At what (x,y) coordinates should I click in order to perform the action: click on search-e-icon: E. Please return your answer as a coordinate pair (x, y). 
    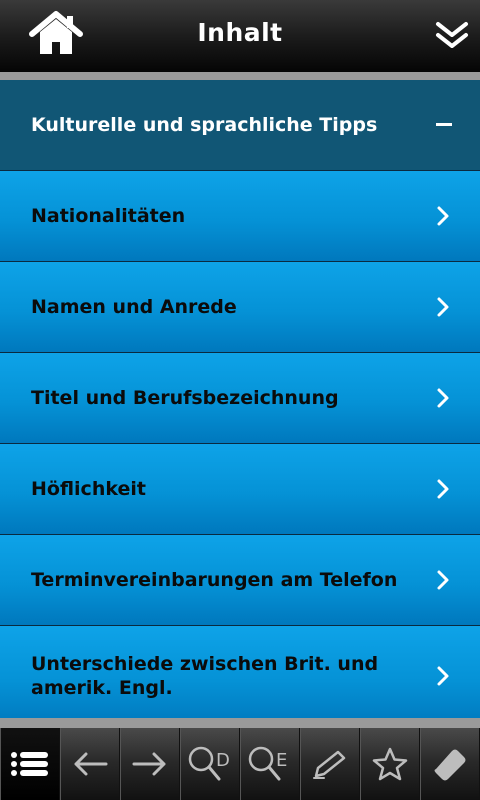
    Looking at the image, I should click on (267, 763).